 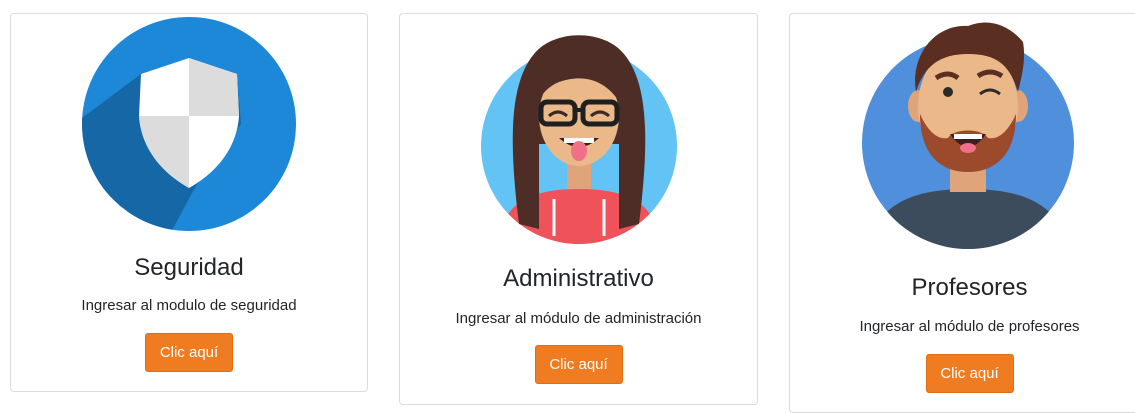 What do you see at coordinates (578, 139) in the screenshot?
I see `woman-avatar-icon` at bounding box center [578, 139].